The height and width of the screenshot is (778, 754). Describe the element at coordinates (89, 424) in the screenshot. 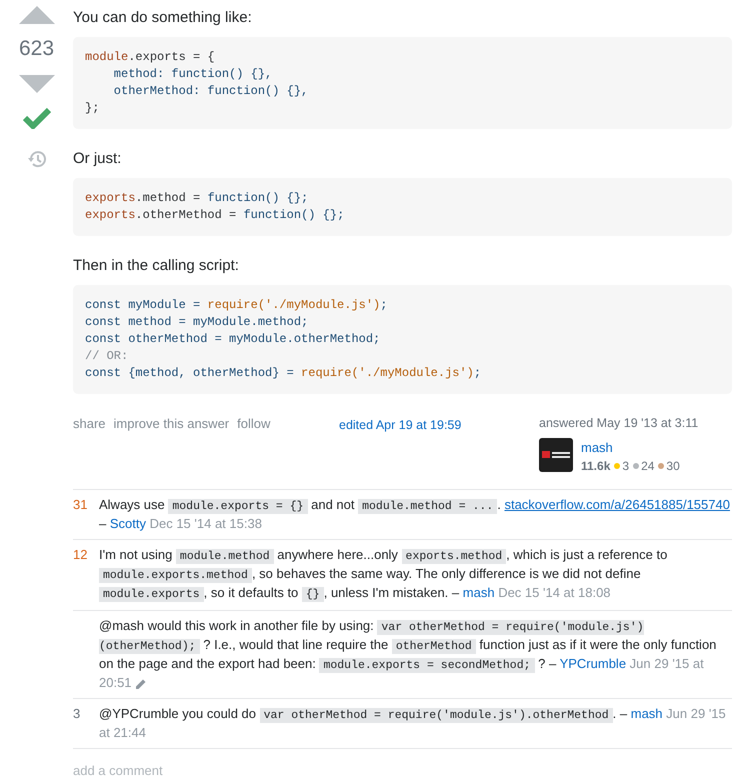

I see `post-menu-link: share` at that location.